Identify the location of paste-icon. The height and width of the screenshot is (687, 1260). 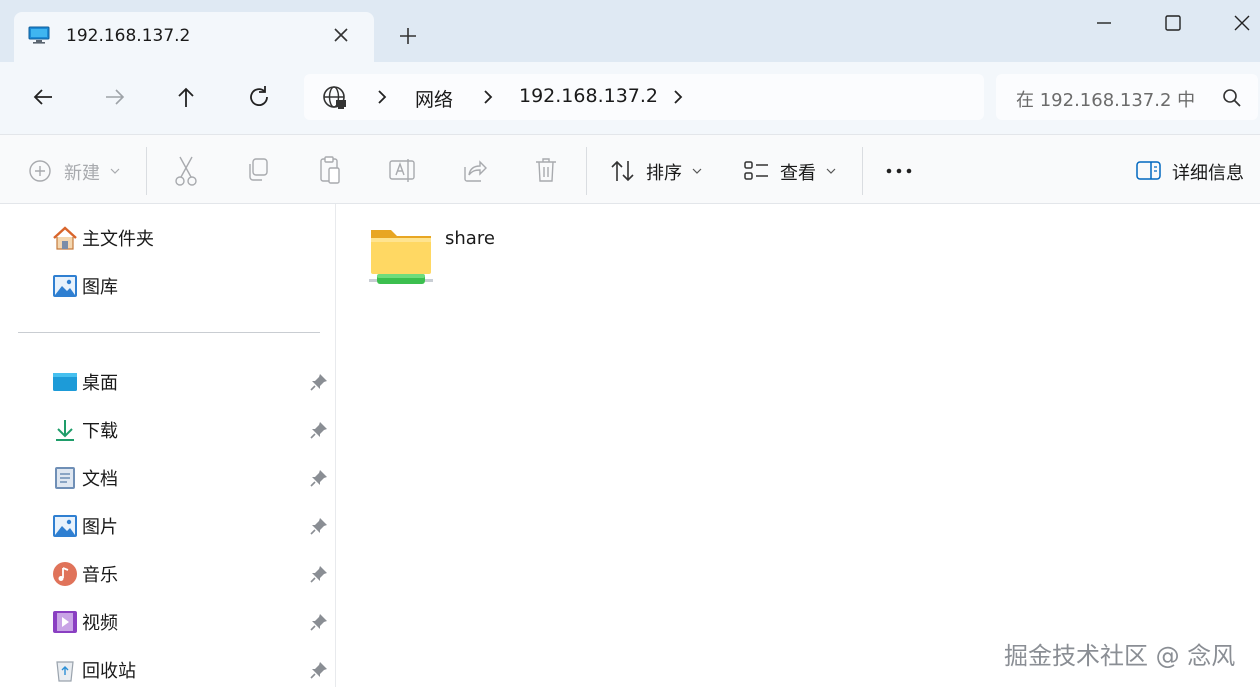
(330, 171).